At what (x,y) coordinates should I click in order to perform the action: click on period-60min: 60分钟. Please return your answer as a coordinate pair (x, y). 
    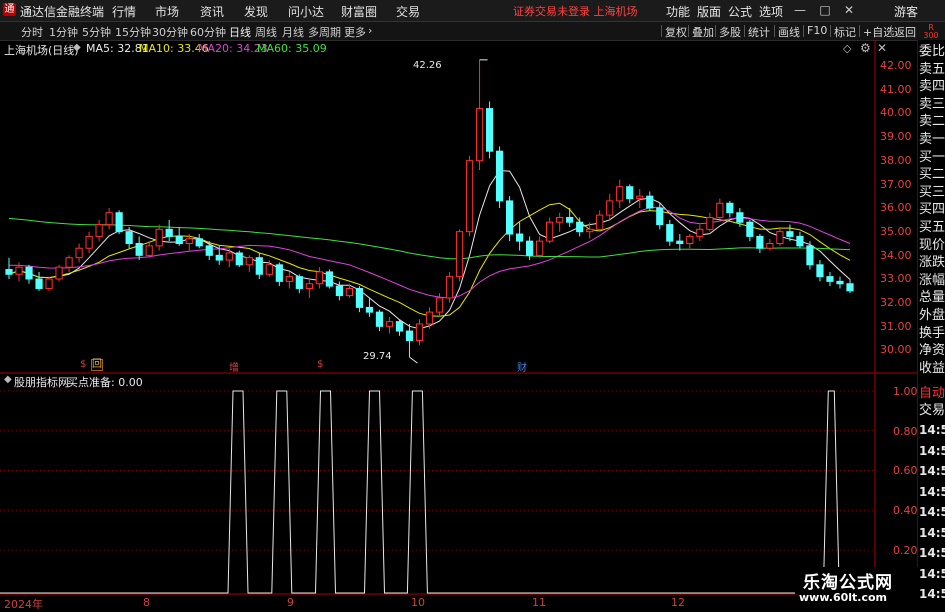
    Looking at the image, I should click on (208, 32).